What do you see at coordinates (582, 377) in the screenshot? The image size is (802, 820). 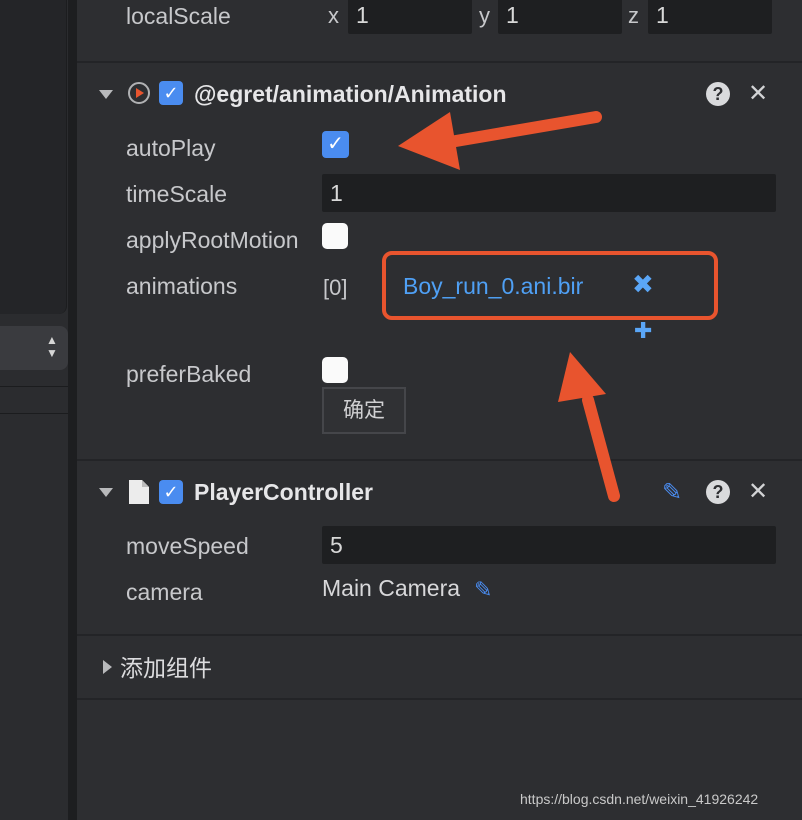 I see `arrowhead-animations-icon` at bounding box center [582, 377].